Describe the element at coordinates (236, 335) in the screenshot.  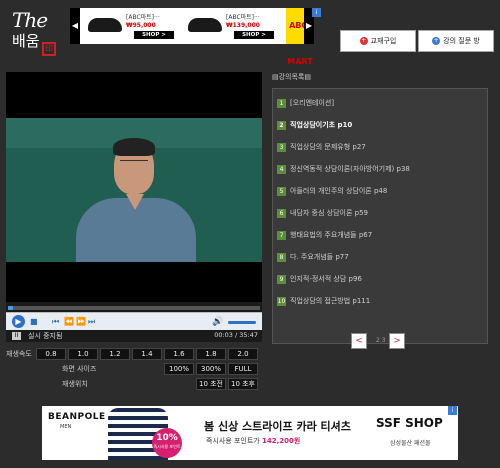
I see `player-time: 00:03 / 35:47` at that location.